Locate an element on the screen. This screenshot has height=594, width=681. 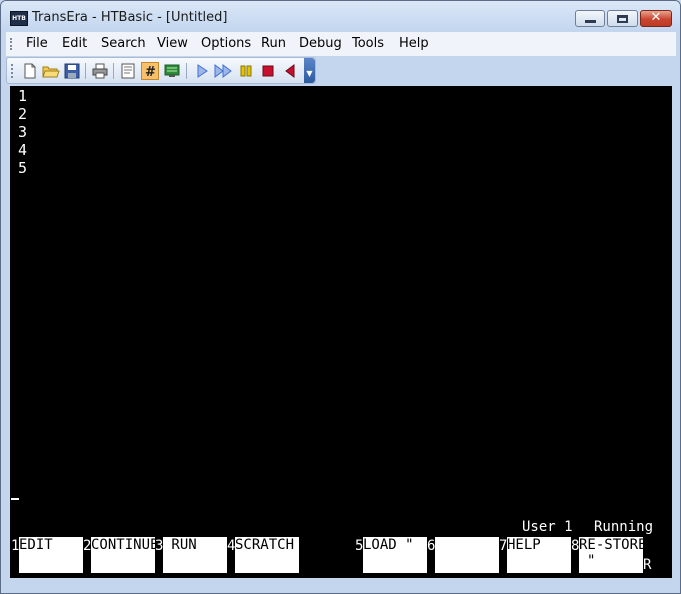
menu-tools: Tools is located at coordinates (368, 43).